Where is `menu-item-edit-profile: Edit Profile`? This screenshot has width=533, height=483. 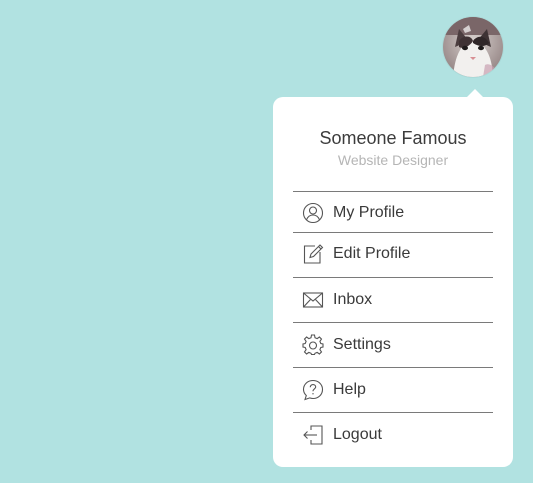
menu-item-edit-profile: Edit Profile is located at coordinates (393, 254).